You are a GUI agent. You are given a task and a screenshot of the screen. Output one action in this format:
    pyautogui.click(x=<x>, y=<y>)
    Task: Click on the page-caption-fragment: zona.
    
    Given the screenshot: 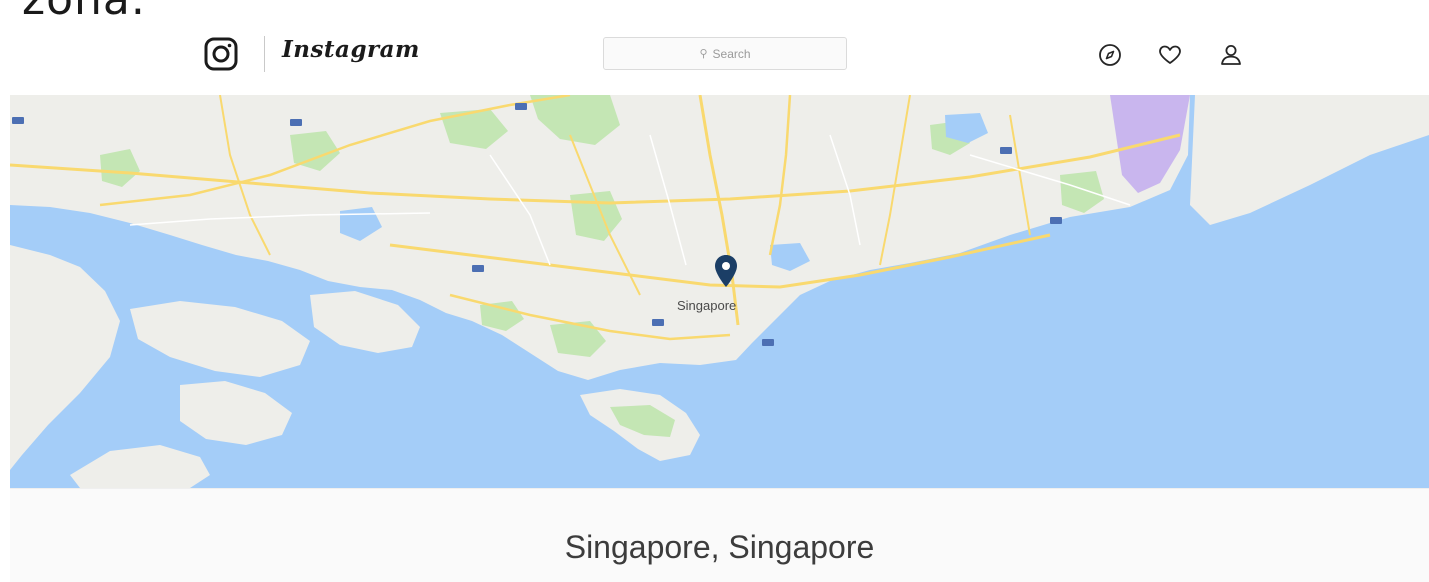 What is the action you would take?
    pyautogui.click(x=84, y=12)
    